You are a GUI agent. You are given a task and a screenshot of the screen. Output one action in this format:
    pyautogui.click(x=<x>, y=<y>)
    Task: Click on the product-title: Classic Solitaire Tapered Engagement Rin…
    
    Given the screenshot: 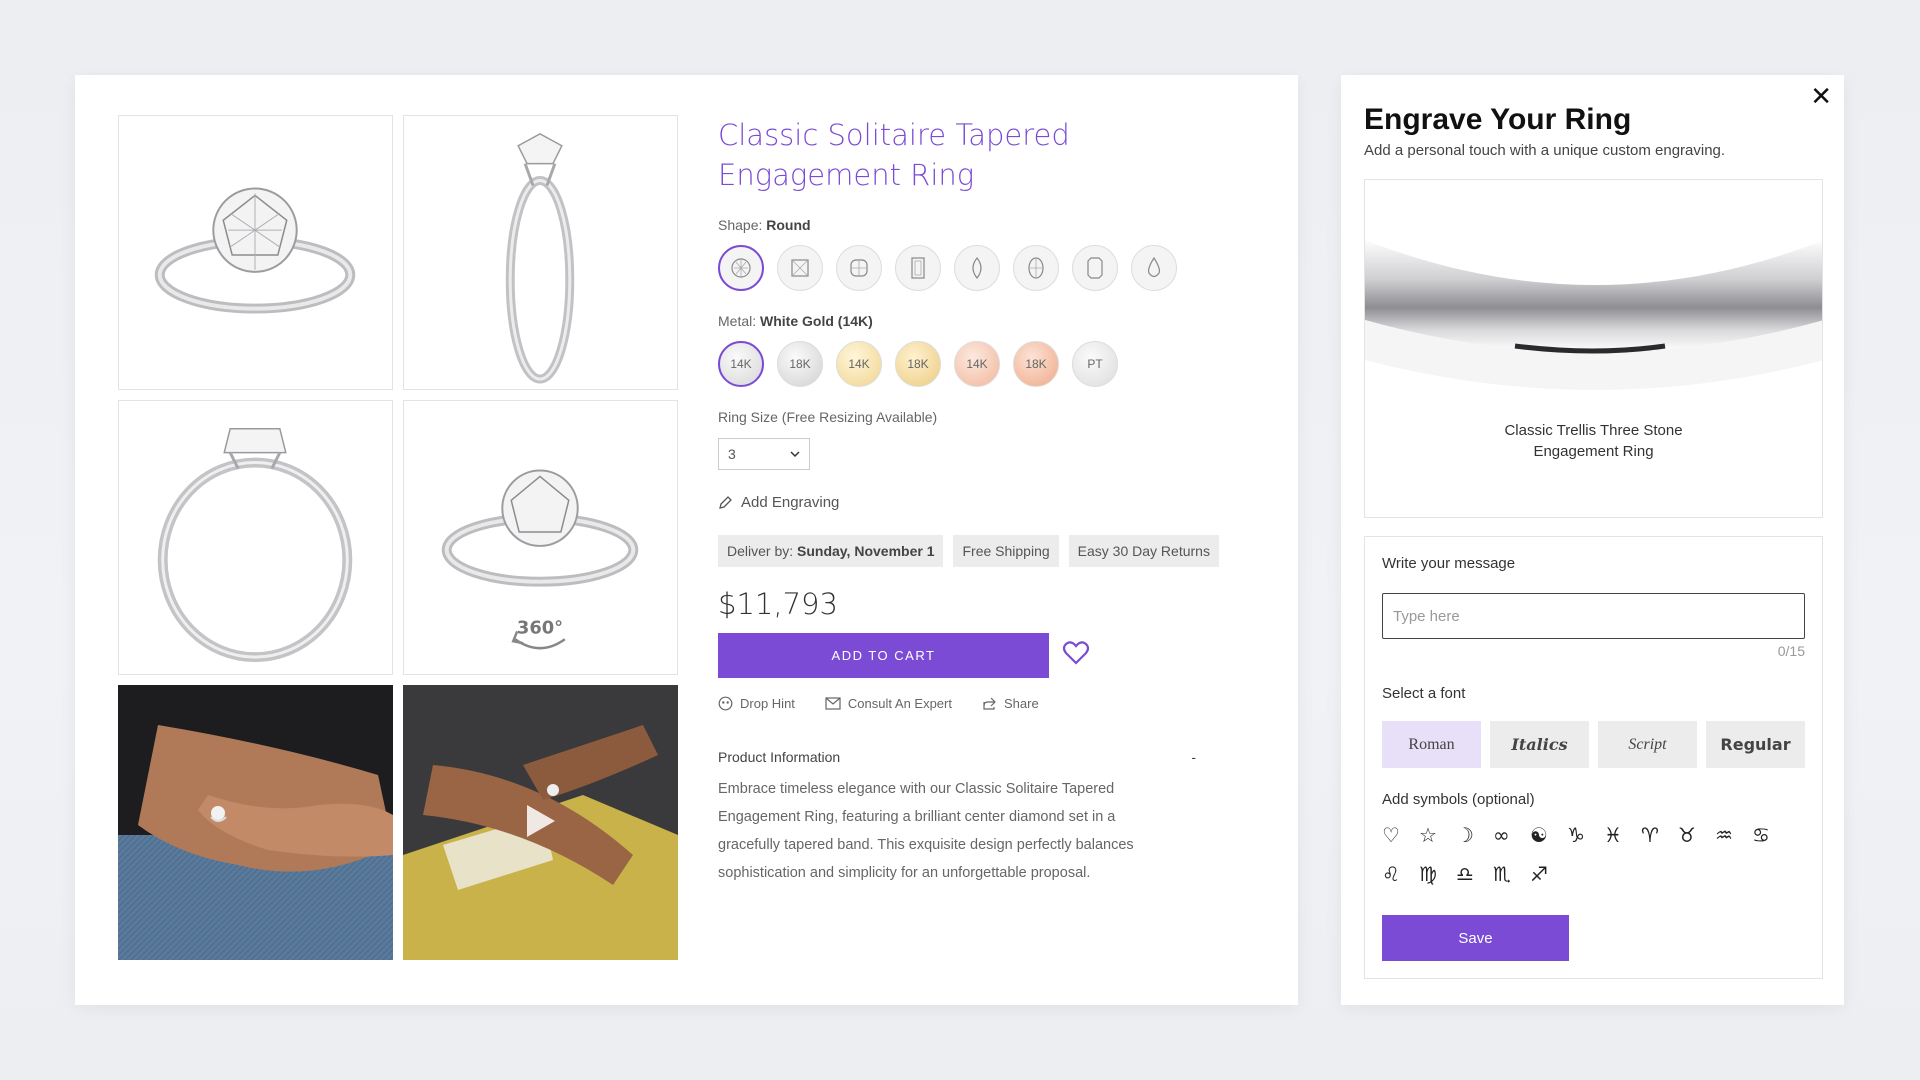 What is the action you would take?
    pyautogui.click(x=894, y=155)
    